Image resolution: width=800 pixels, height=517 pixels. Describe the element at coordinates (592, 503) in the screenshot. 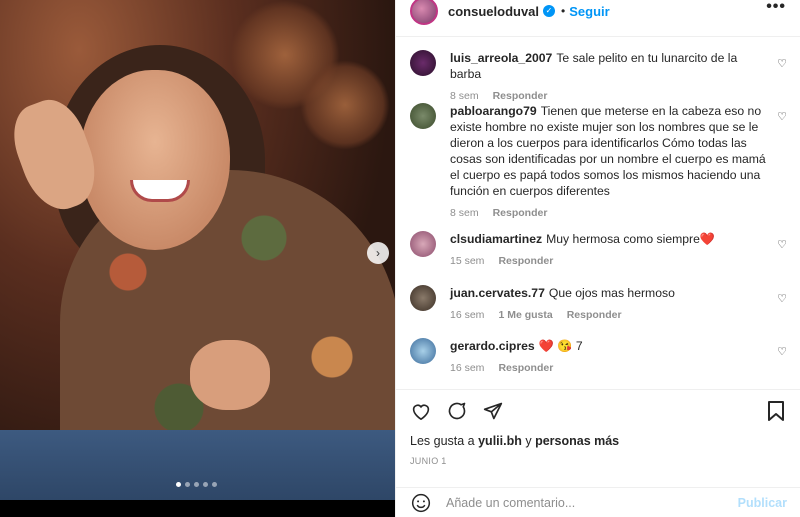

I see `comment-input` at that location.